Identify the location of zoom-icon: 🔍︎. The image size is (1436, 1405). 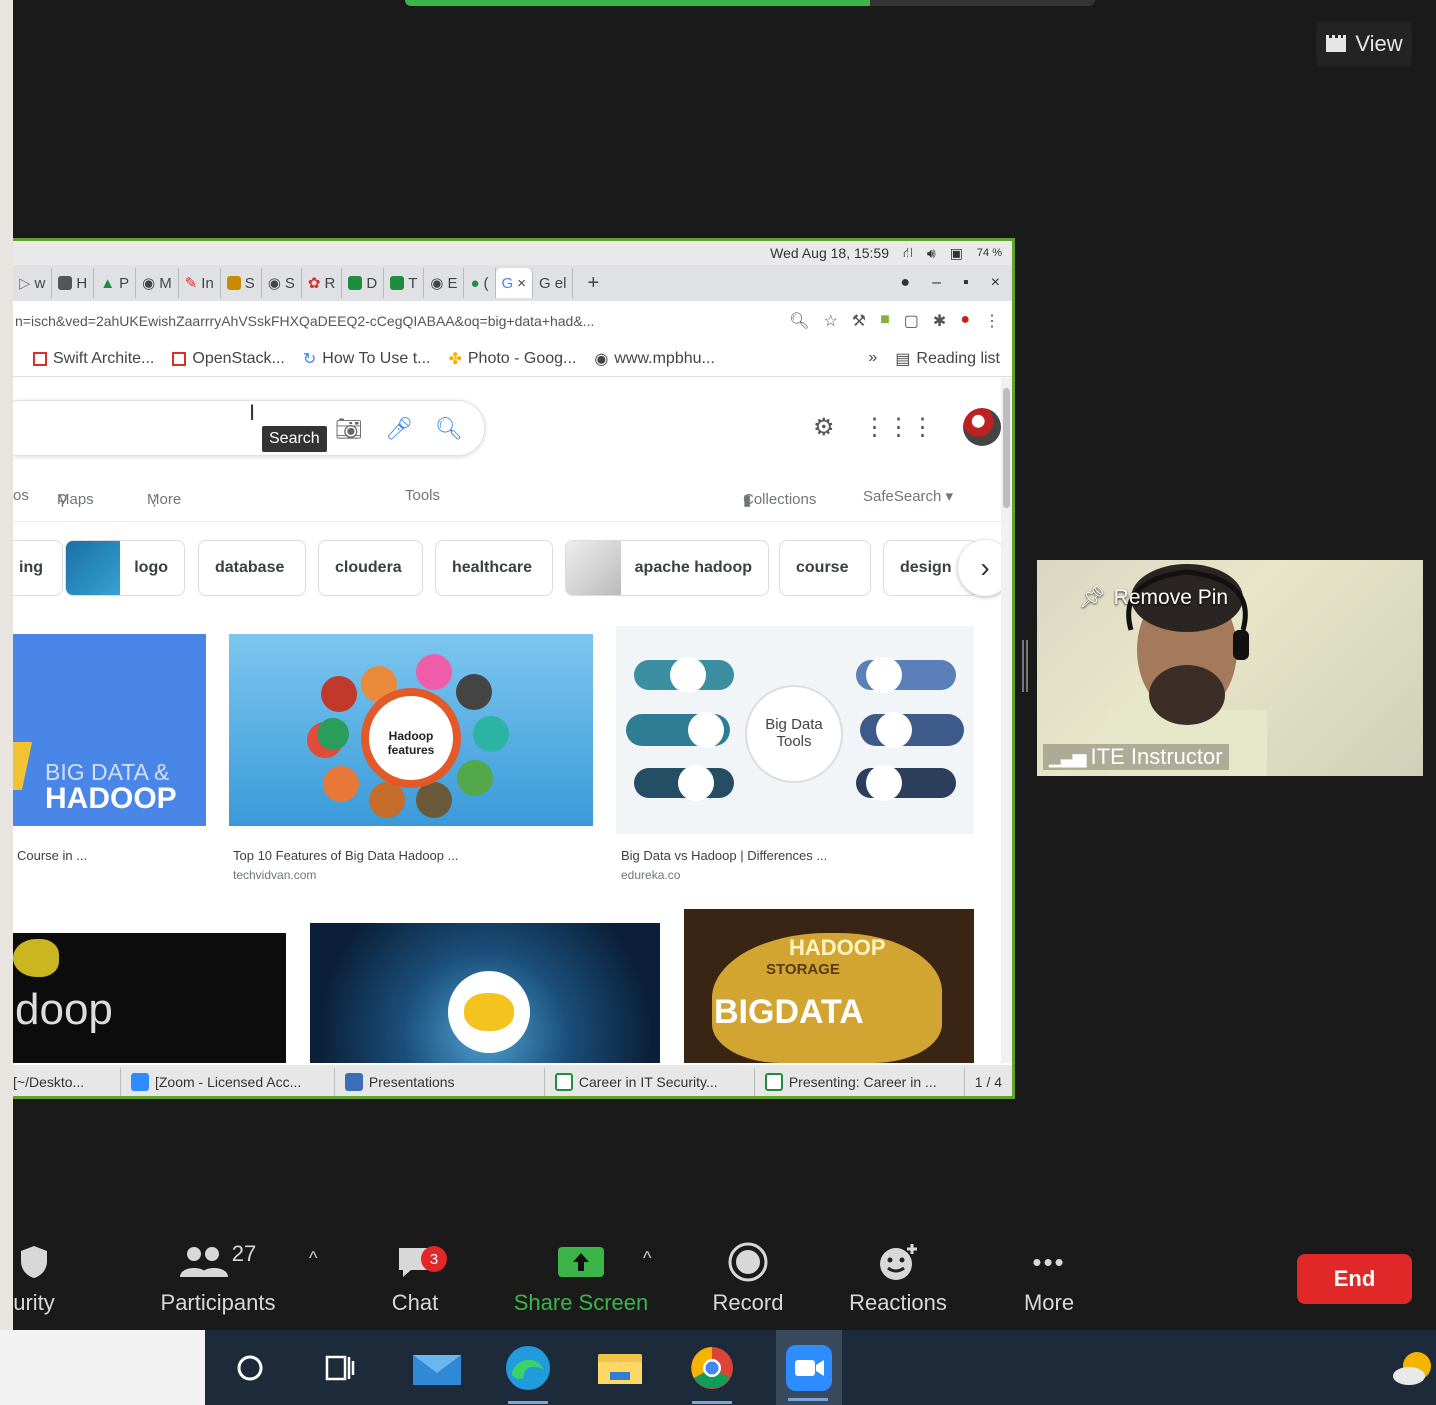
(799, 321).